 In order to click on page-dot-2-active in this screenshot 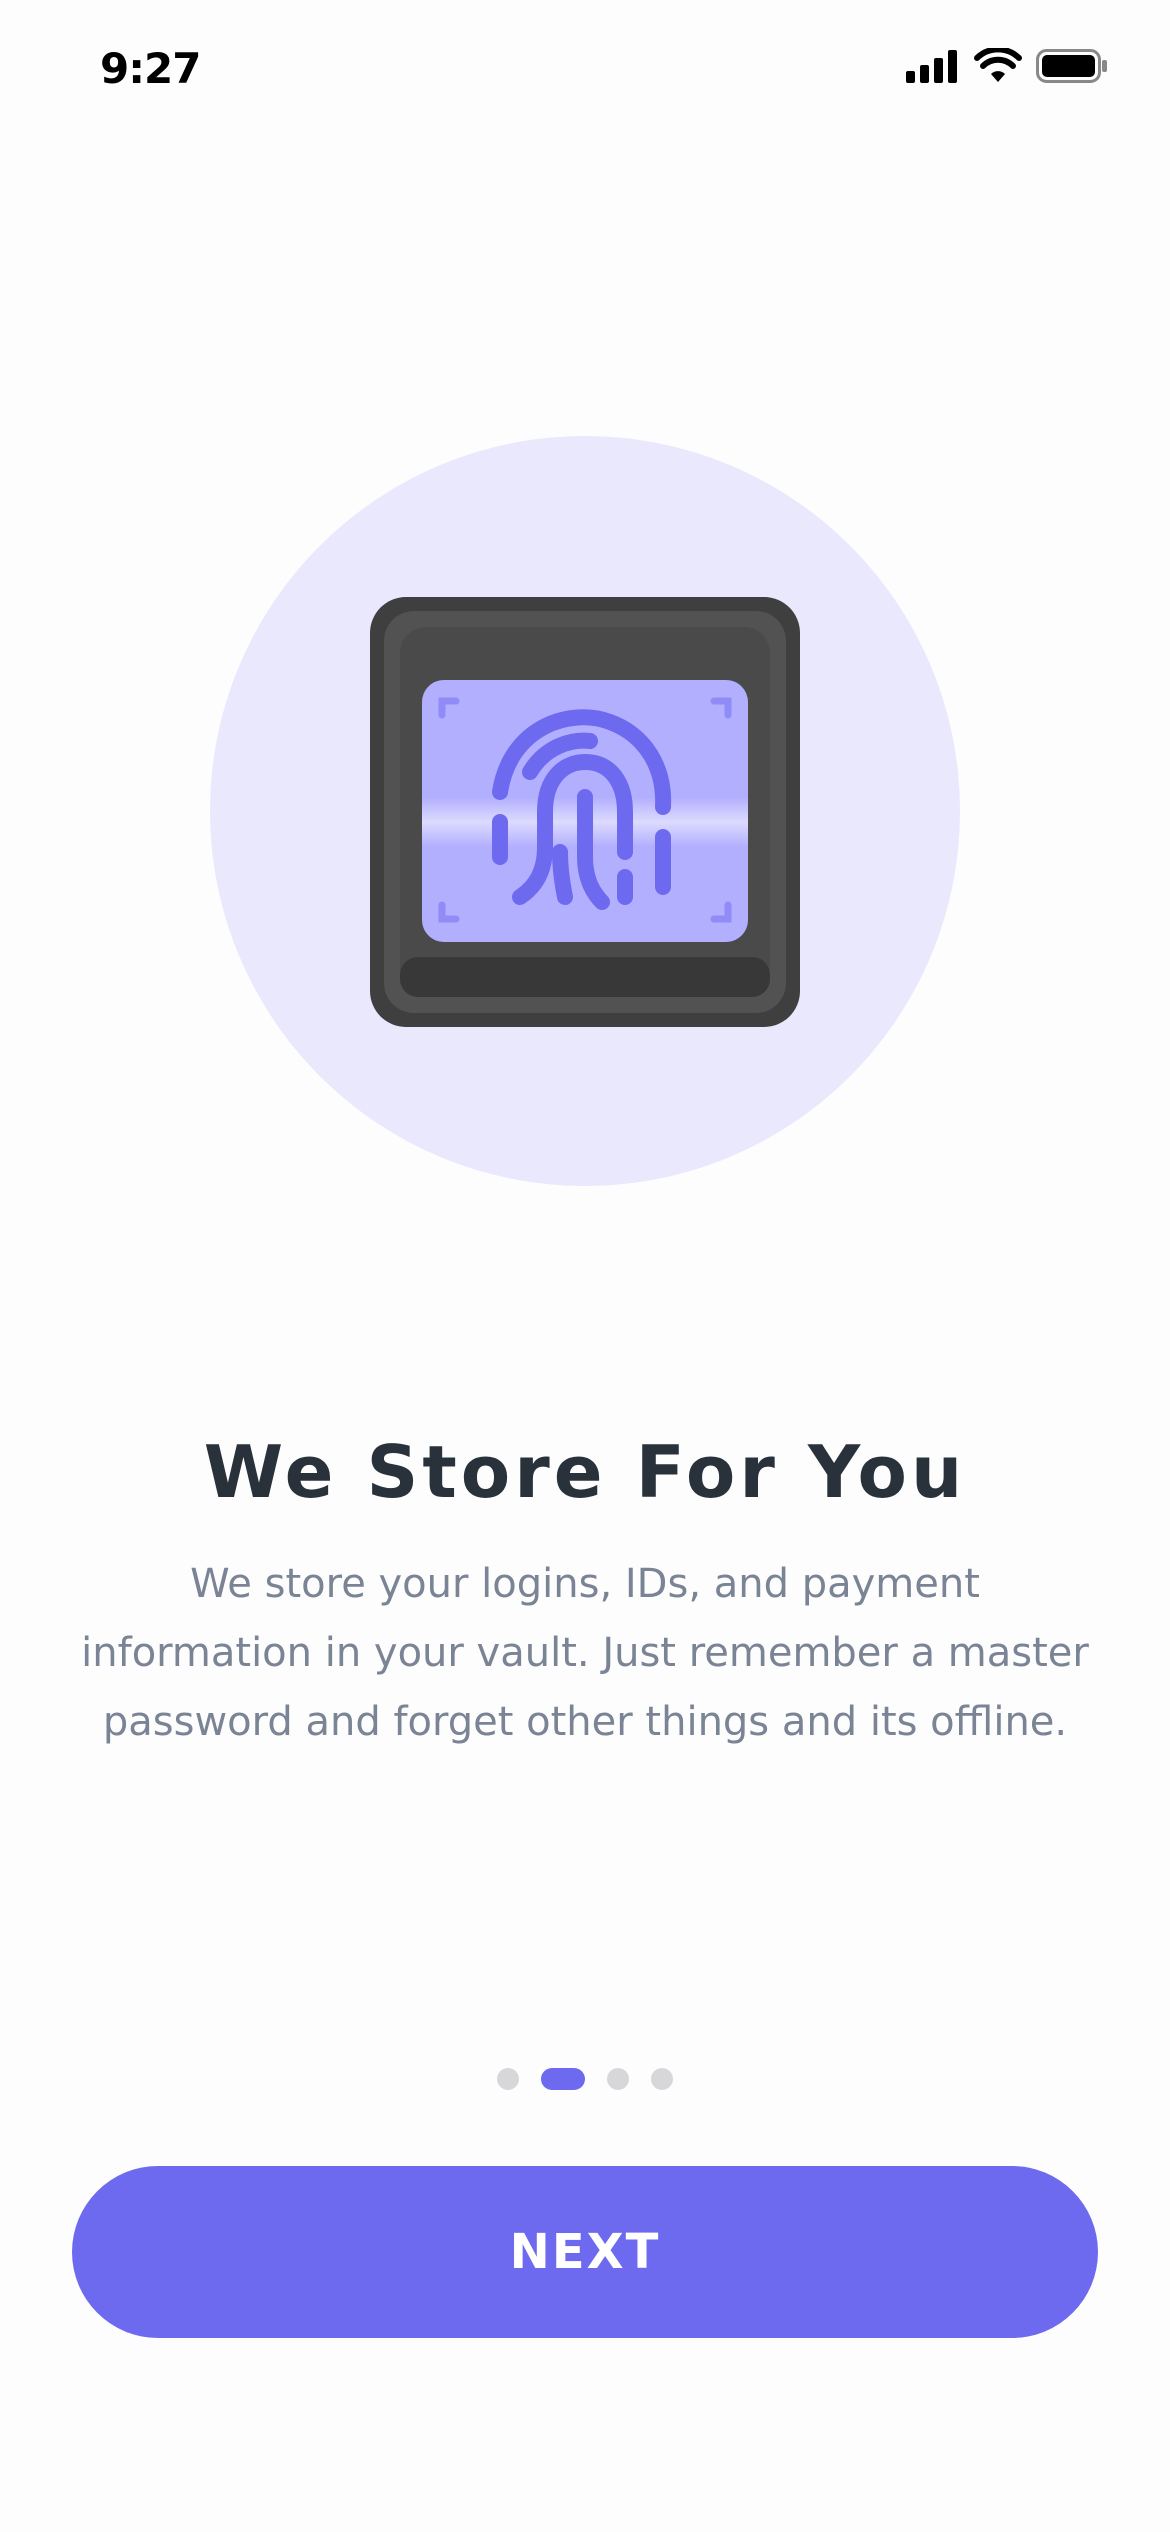, I will do `click(563, 2079)`.